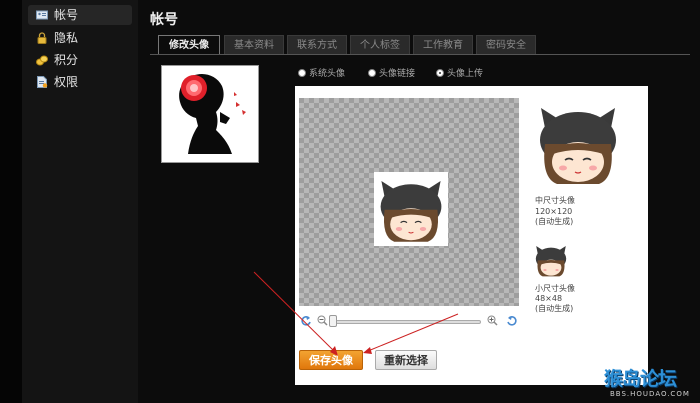  I want to click on tab-bar: 修改头像 基本资料 联系方式 个人标签 工作教育 密码安全, so click(418, 45).